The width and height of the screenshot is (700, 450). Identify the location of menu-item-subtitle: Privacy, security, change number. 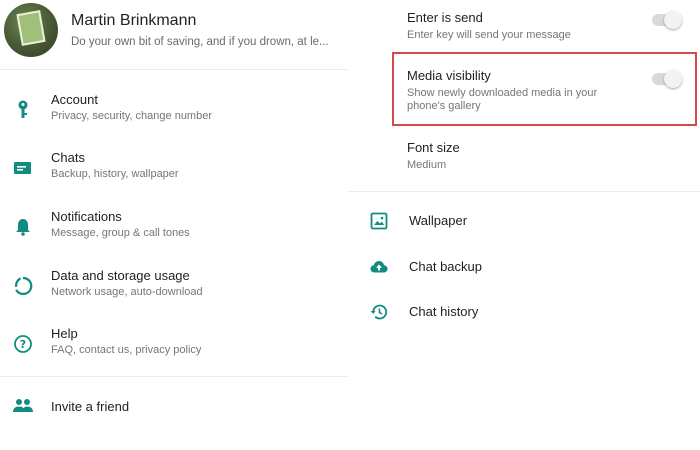
(131, 116).